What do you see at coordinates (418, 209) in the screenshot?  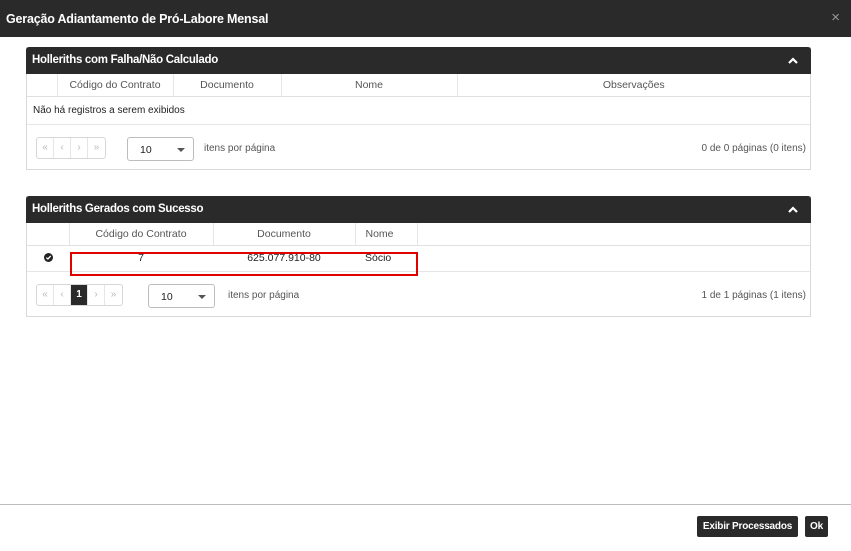 I see `panel-header: Holleriths Gerados com Sucesso` at bounding box center [418, 209].